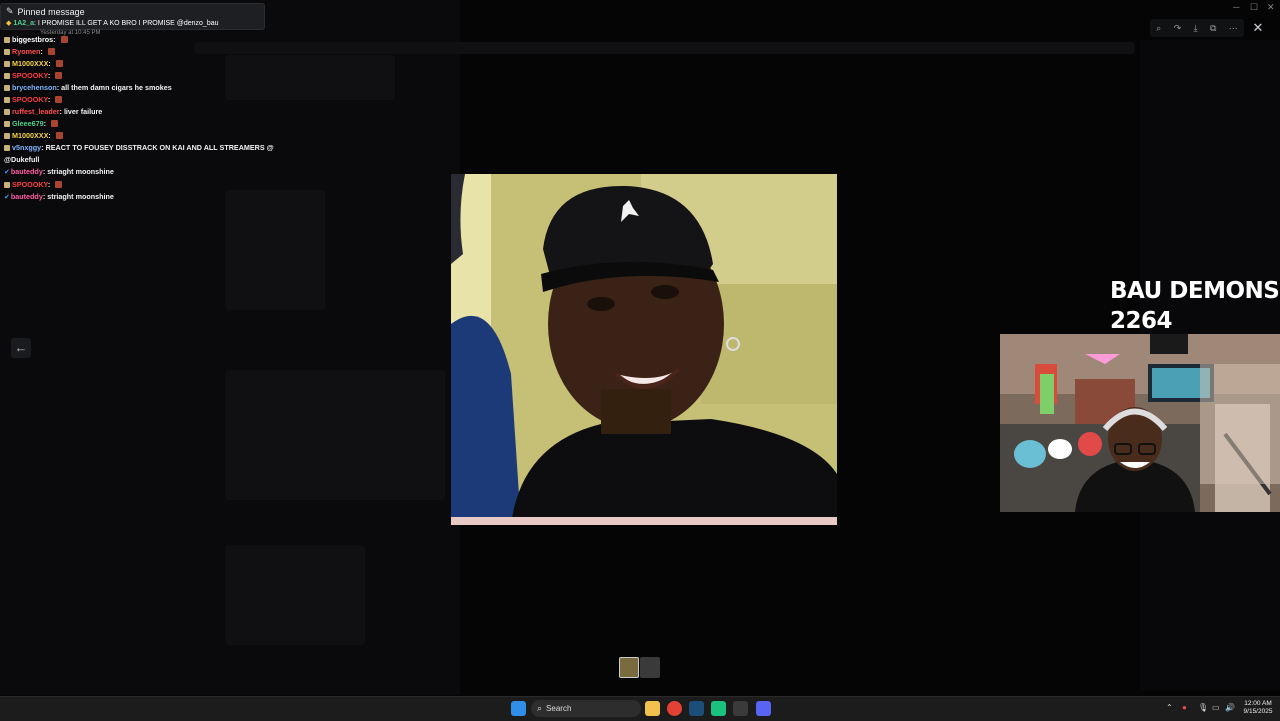 Image resolution: width=1280 pixels, height=721 pixels. I want to click on chat-username: biggestbros, so click(32, 39).